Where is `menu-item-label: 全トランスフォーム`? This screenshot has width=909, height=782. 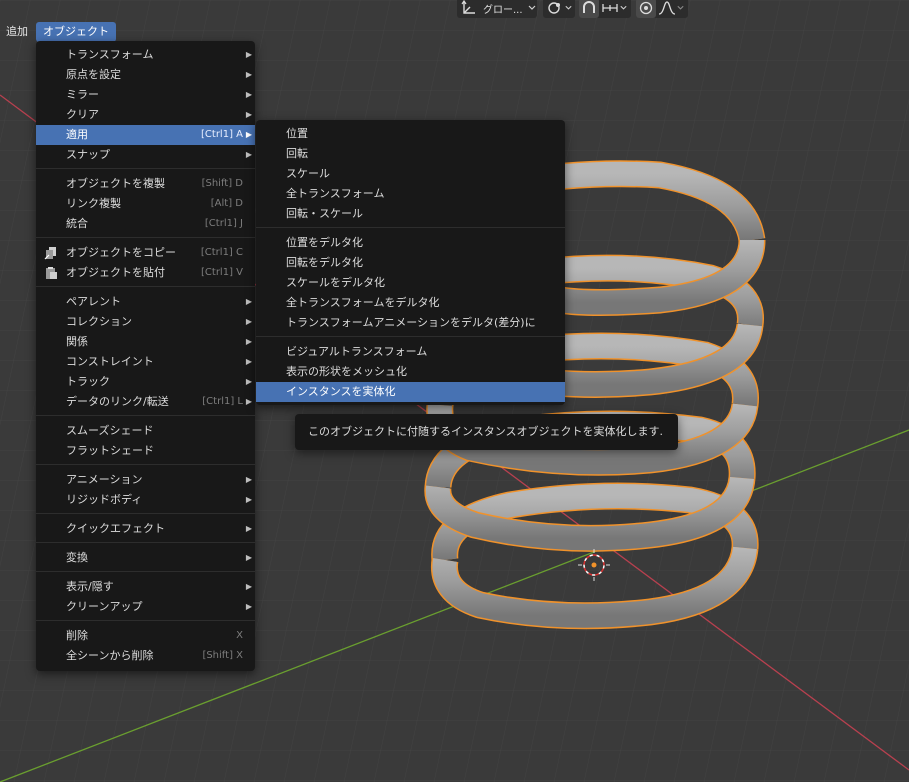 menu-item-label: 全トランスフォーム is located at coordinates (335, 193).